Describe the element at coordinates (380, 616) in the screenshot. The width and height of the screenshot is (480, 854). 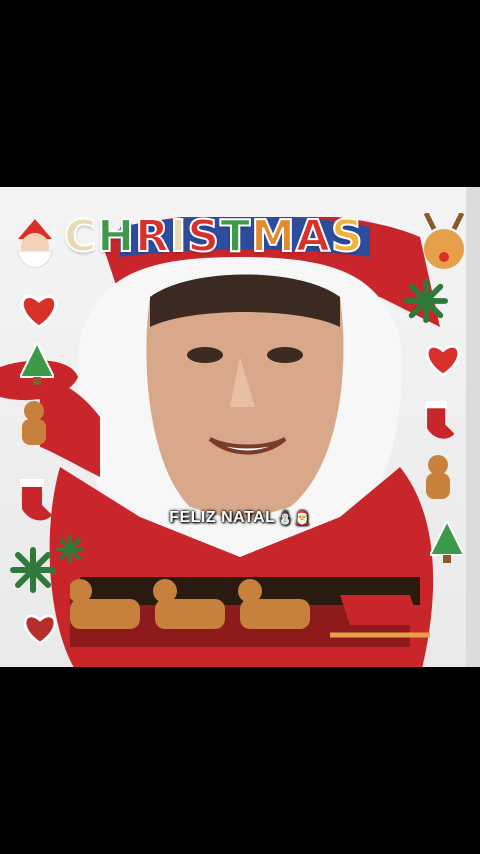
I see `sleigh-icon` at that location.